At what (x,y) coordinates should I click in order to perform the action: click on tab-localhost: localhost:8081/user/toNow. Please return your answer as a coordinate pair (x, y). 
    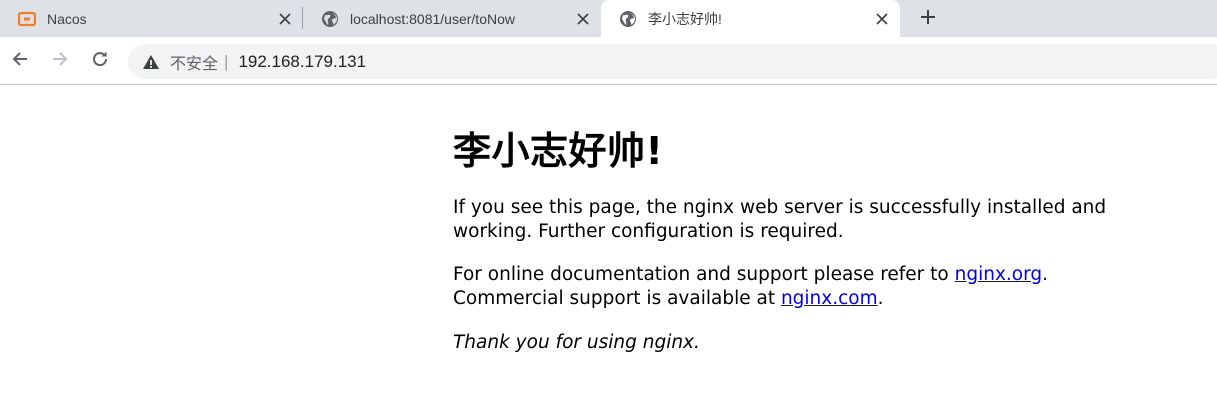
    Looking at the image, I should click on (452, 18).